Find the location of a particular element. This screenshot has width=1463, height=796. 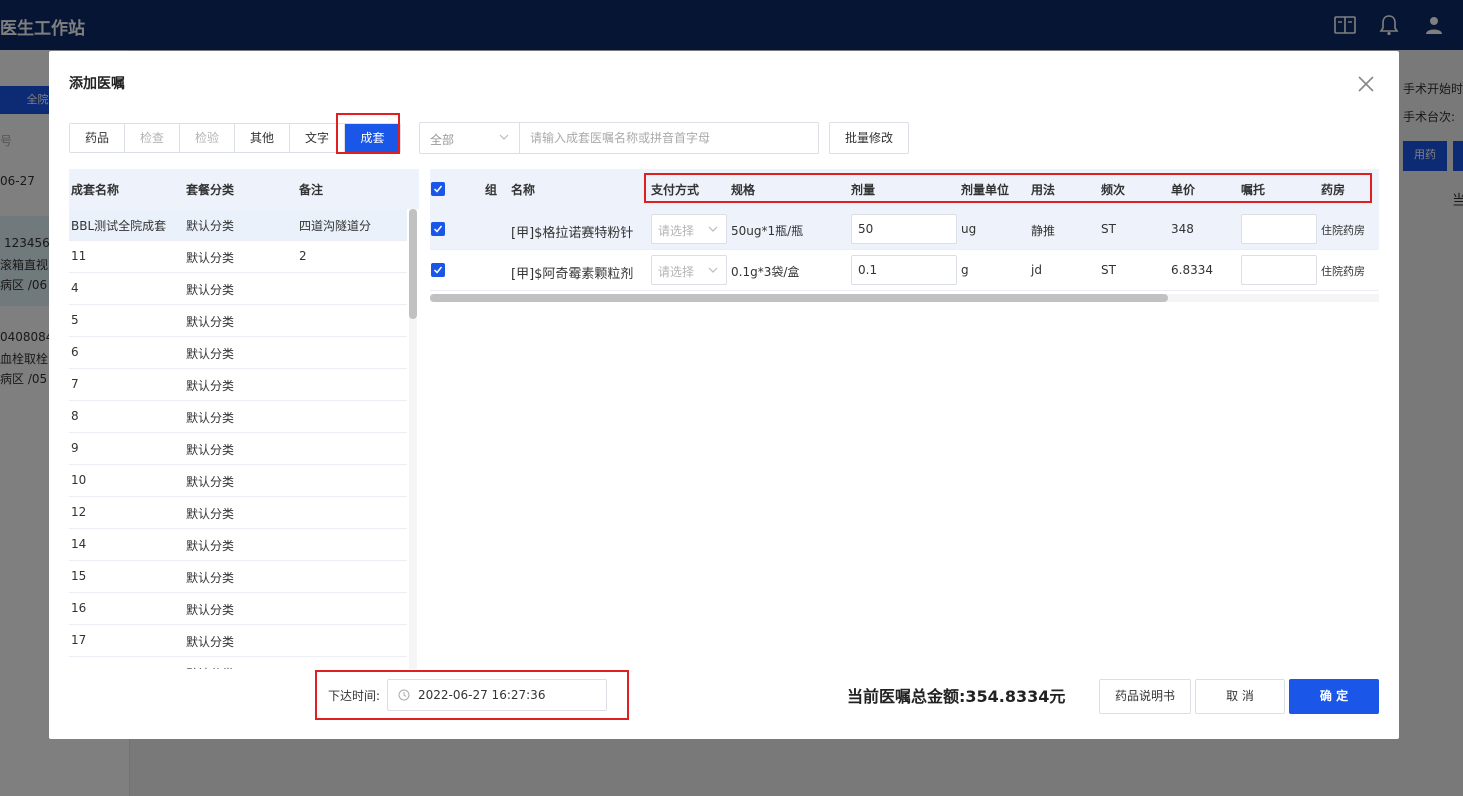

order-row: [甲]$阿奇霉素颗粒剂 请选择 0.1g*3袋/盒 g jd ST 6.8334 住院药房 is located at coordinates (904, 270).